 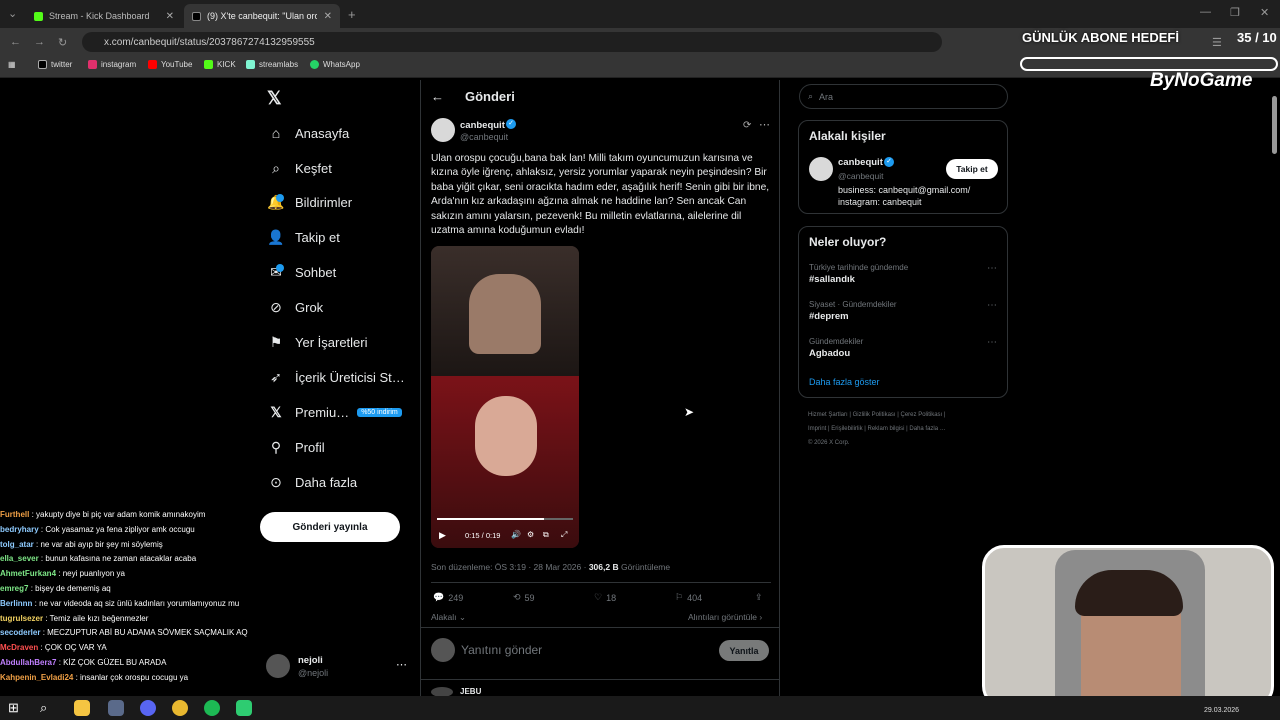 What do you see at coordinates (330, 527) in the screenshot?
I see `post-button: Gönderi yayınla` at bounding box center [330, 527].